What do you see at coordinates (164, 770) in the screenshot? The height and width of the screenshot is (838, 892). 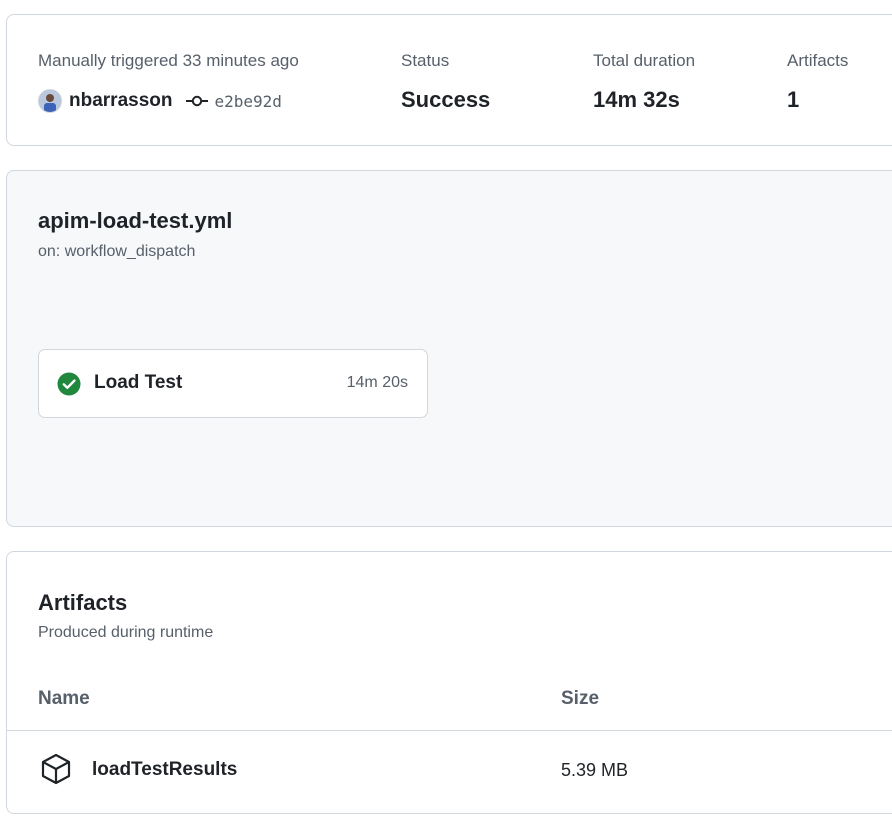 I see `artifact-download-link: loadTestResults` at bounding box center [164, 770].